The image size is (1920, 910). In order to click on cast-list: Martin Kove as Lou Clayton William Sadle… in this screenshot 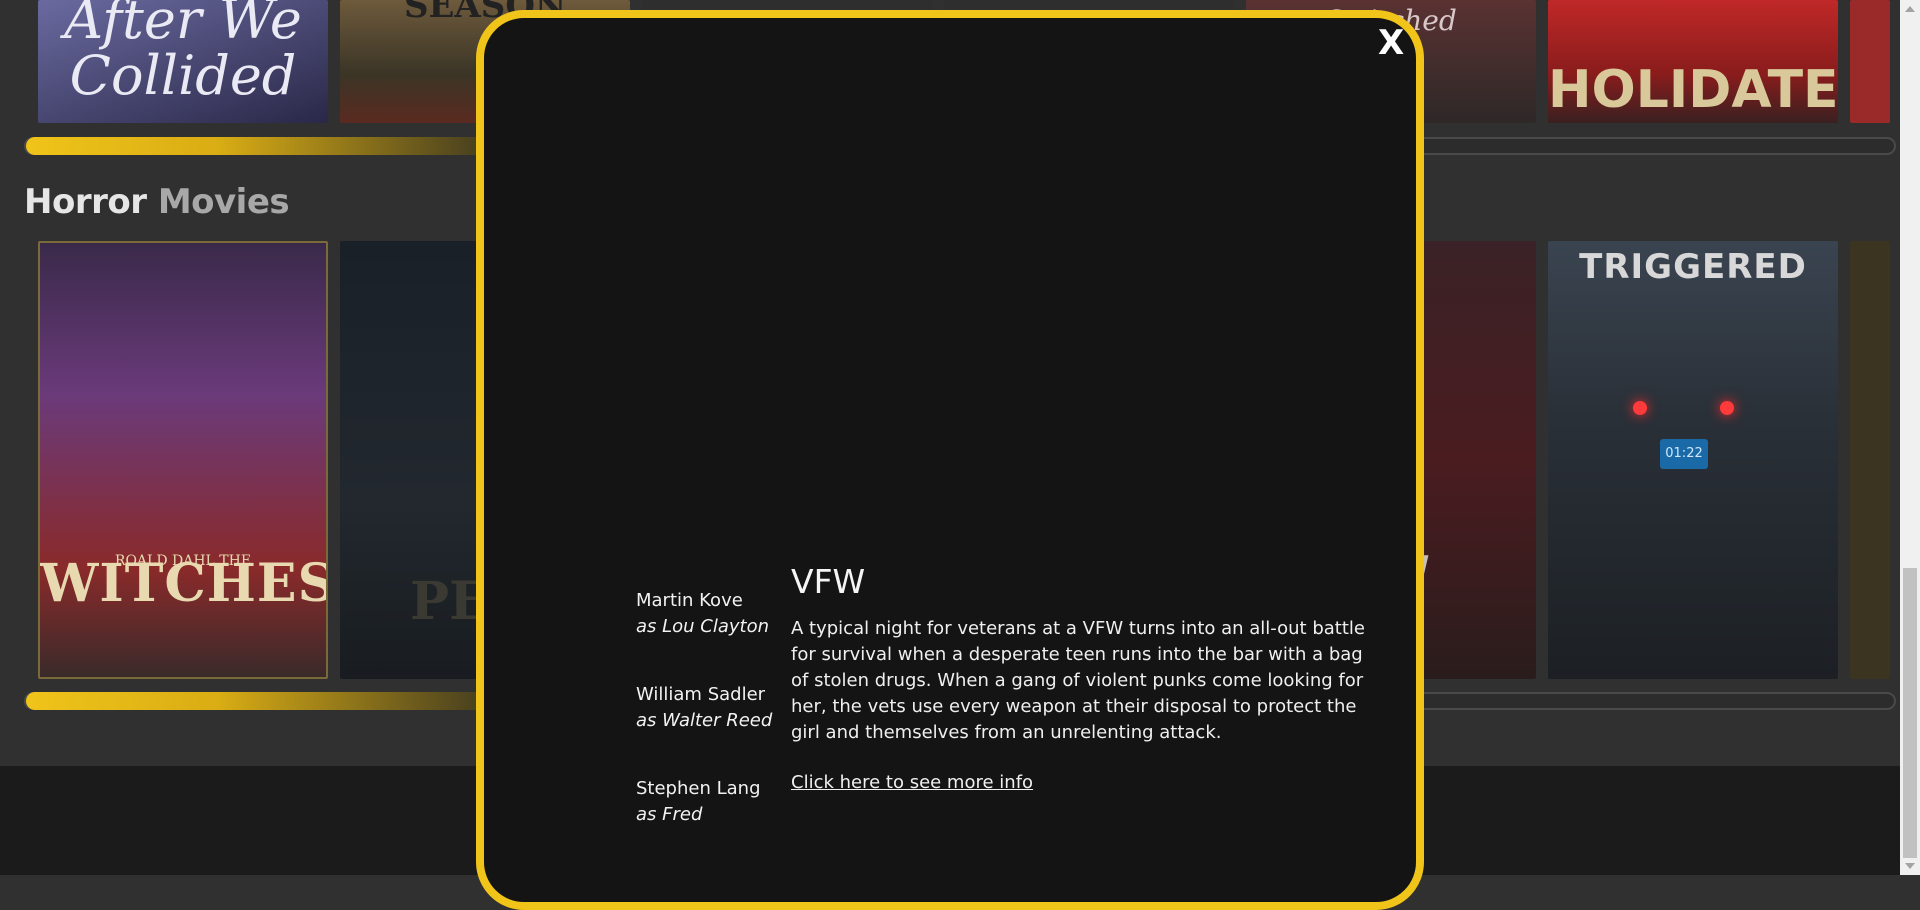, I will do `click(711, 729)`.